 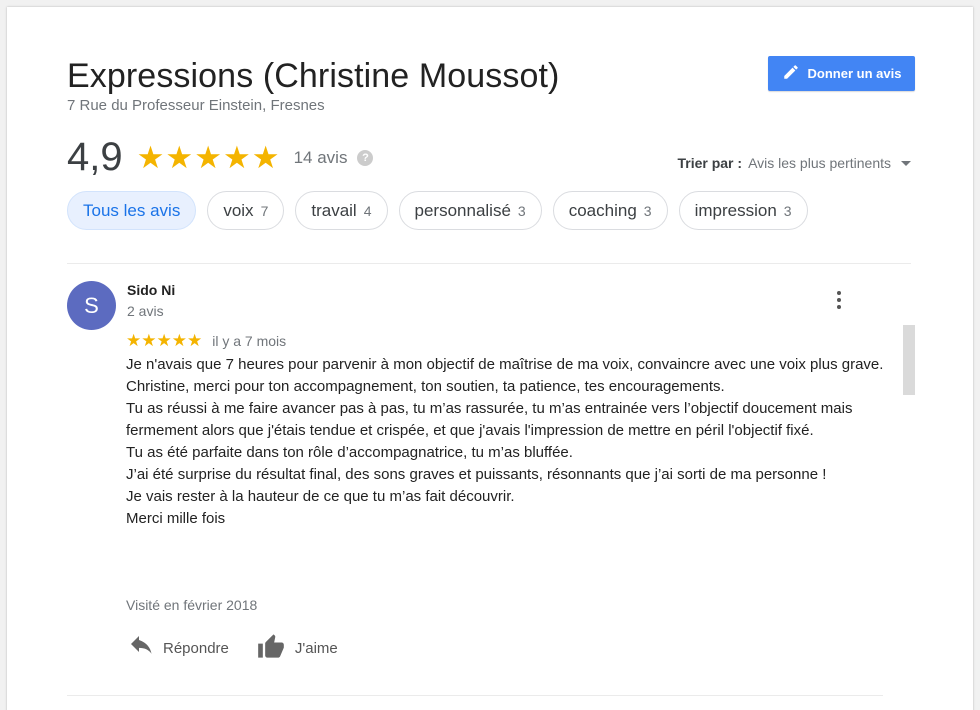 I want to click on like-button: J'aime, so click(x=297, y=648).